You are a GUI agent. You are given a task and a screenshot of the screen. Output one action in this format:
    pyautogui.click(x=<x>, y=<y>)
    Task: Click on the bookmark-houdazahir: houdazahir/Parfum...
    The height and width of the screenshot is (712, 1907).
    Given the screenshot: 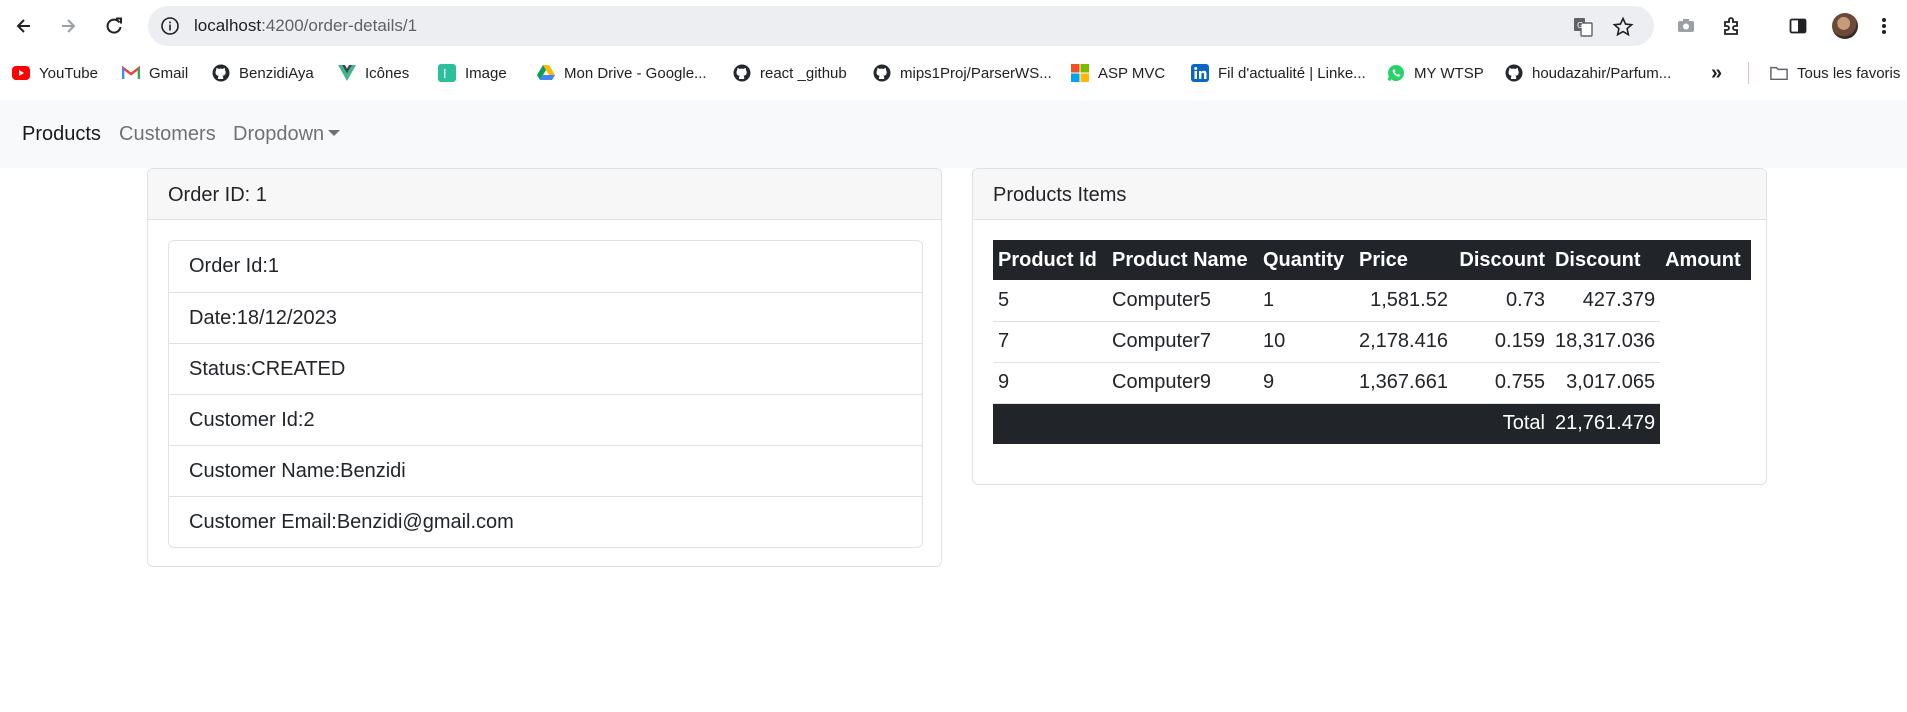 What is the action you would take?
    pyautogui.click(x=1588, y=73)
    